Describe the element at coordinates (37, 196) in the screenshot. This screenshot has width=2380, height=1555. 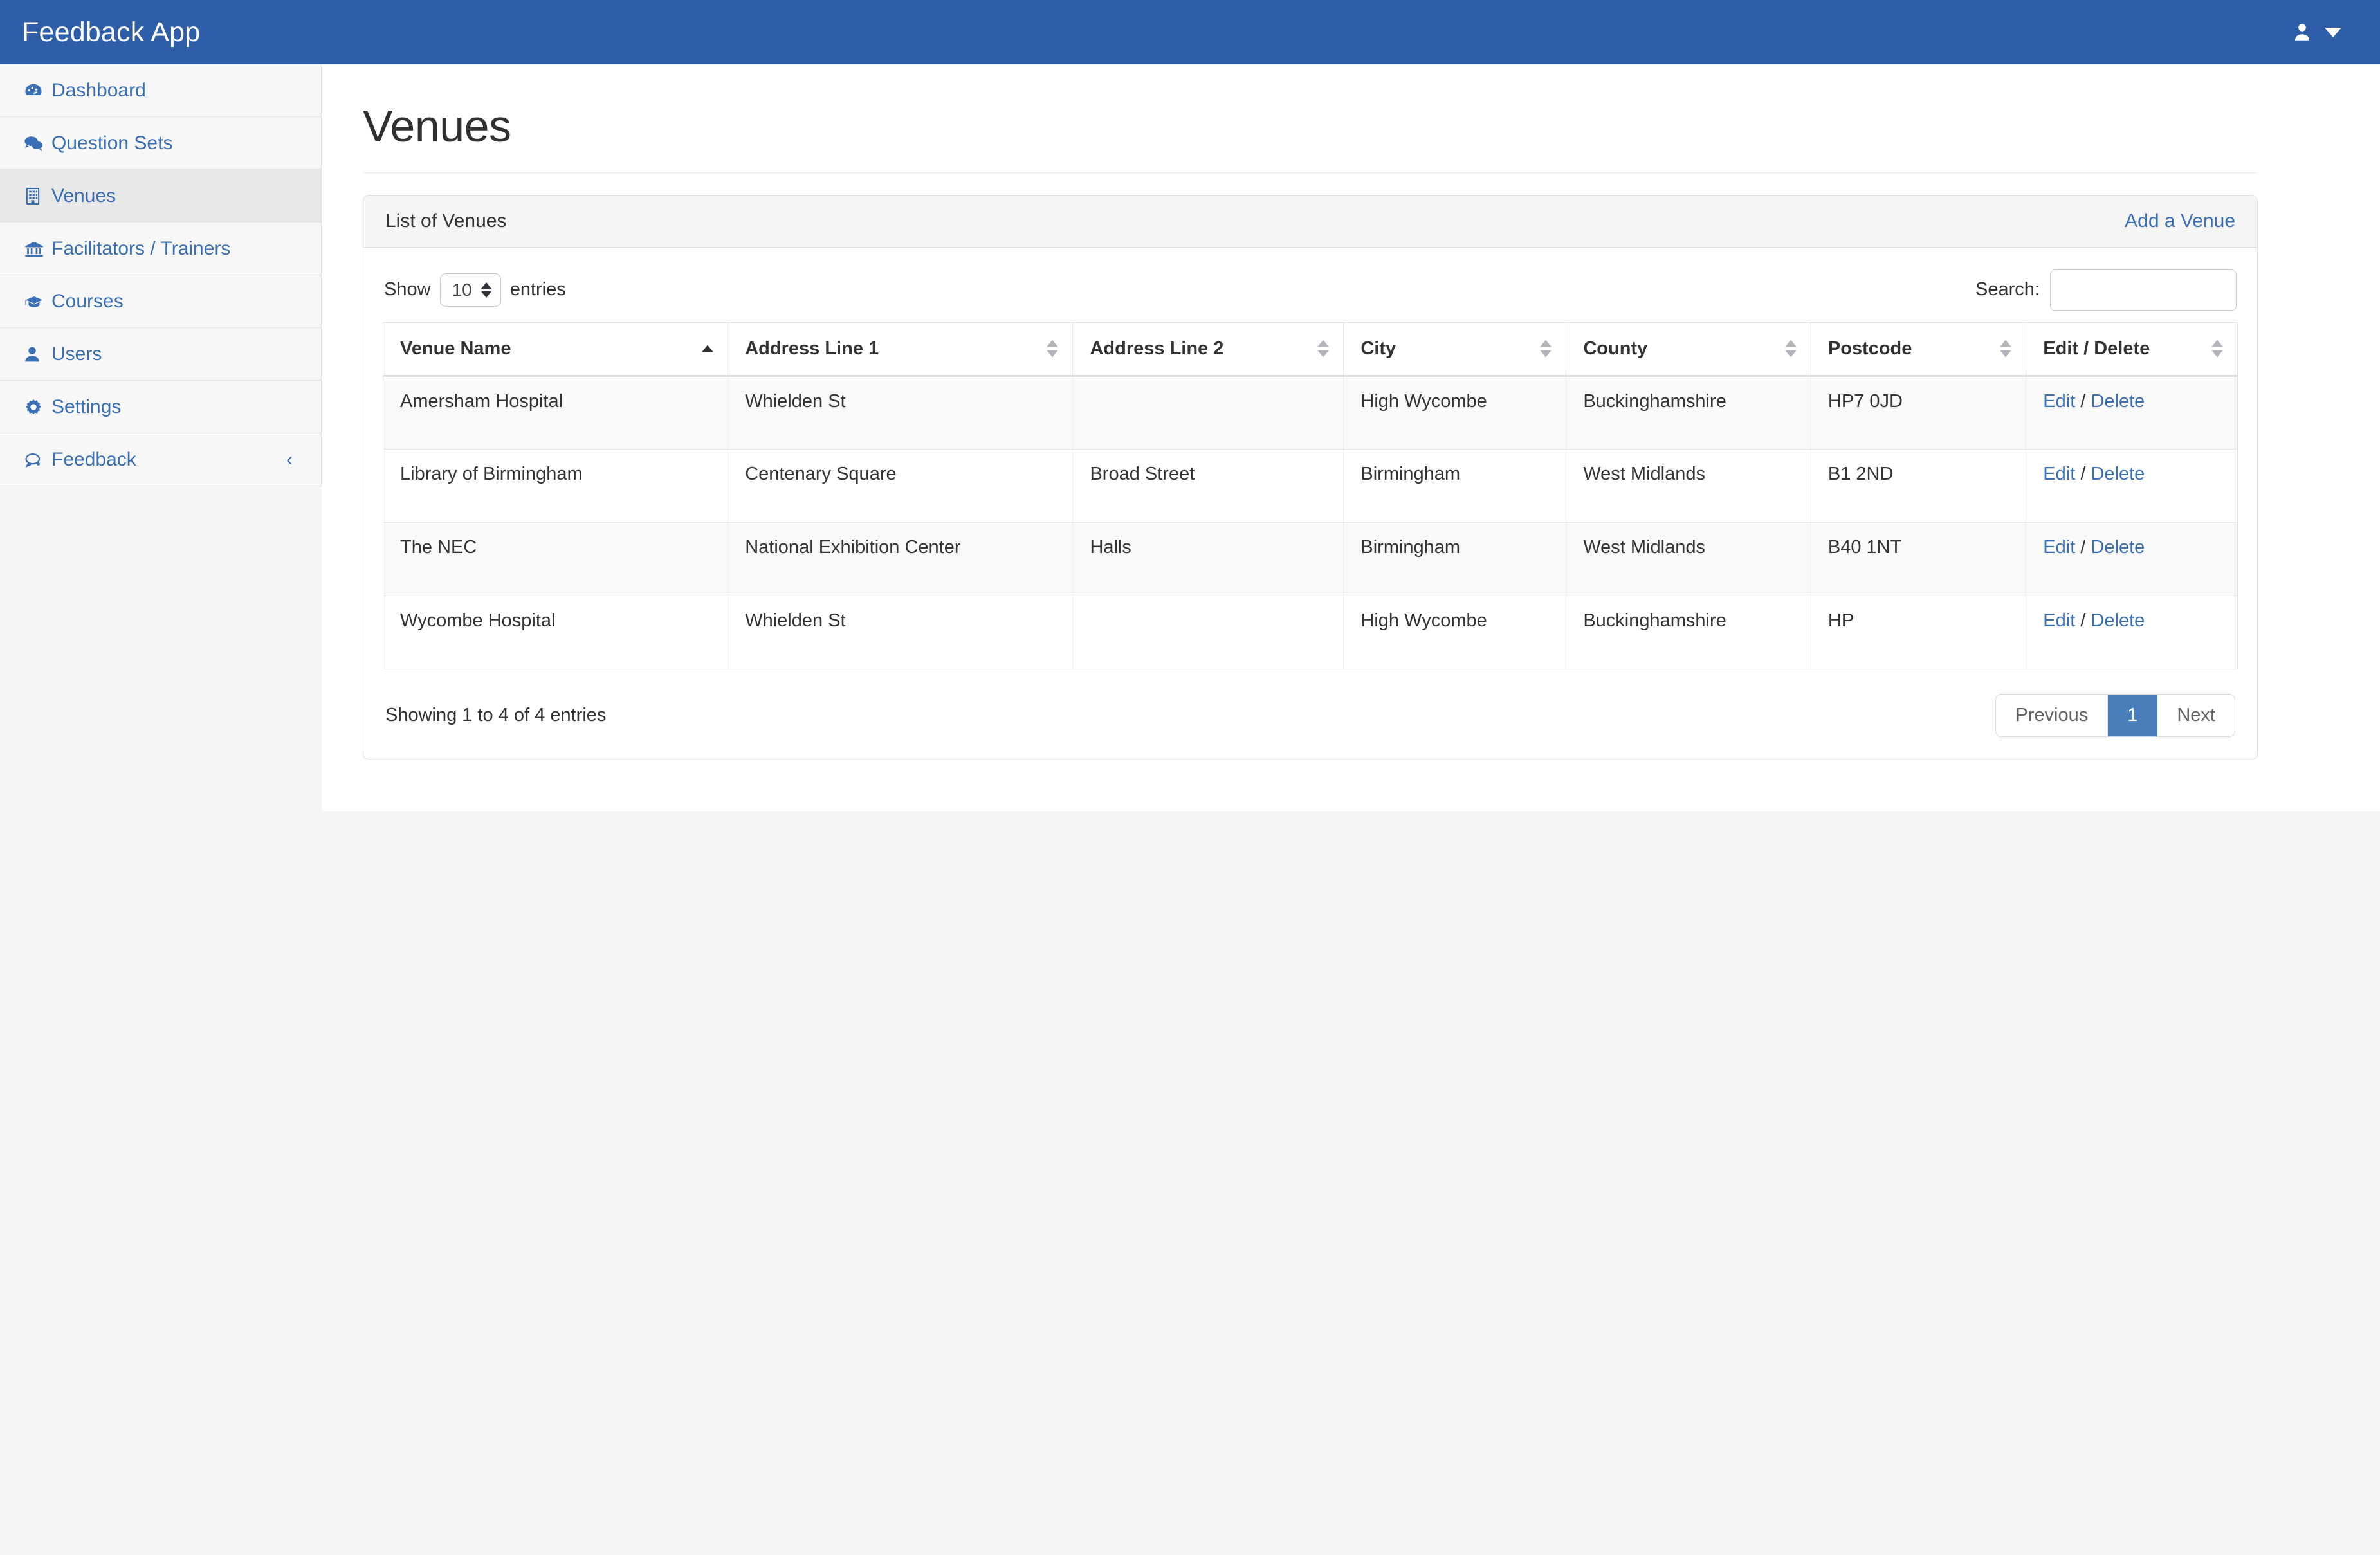
I see `building-icon` at that location.